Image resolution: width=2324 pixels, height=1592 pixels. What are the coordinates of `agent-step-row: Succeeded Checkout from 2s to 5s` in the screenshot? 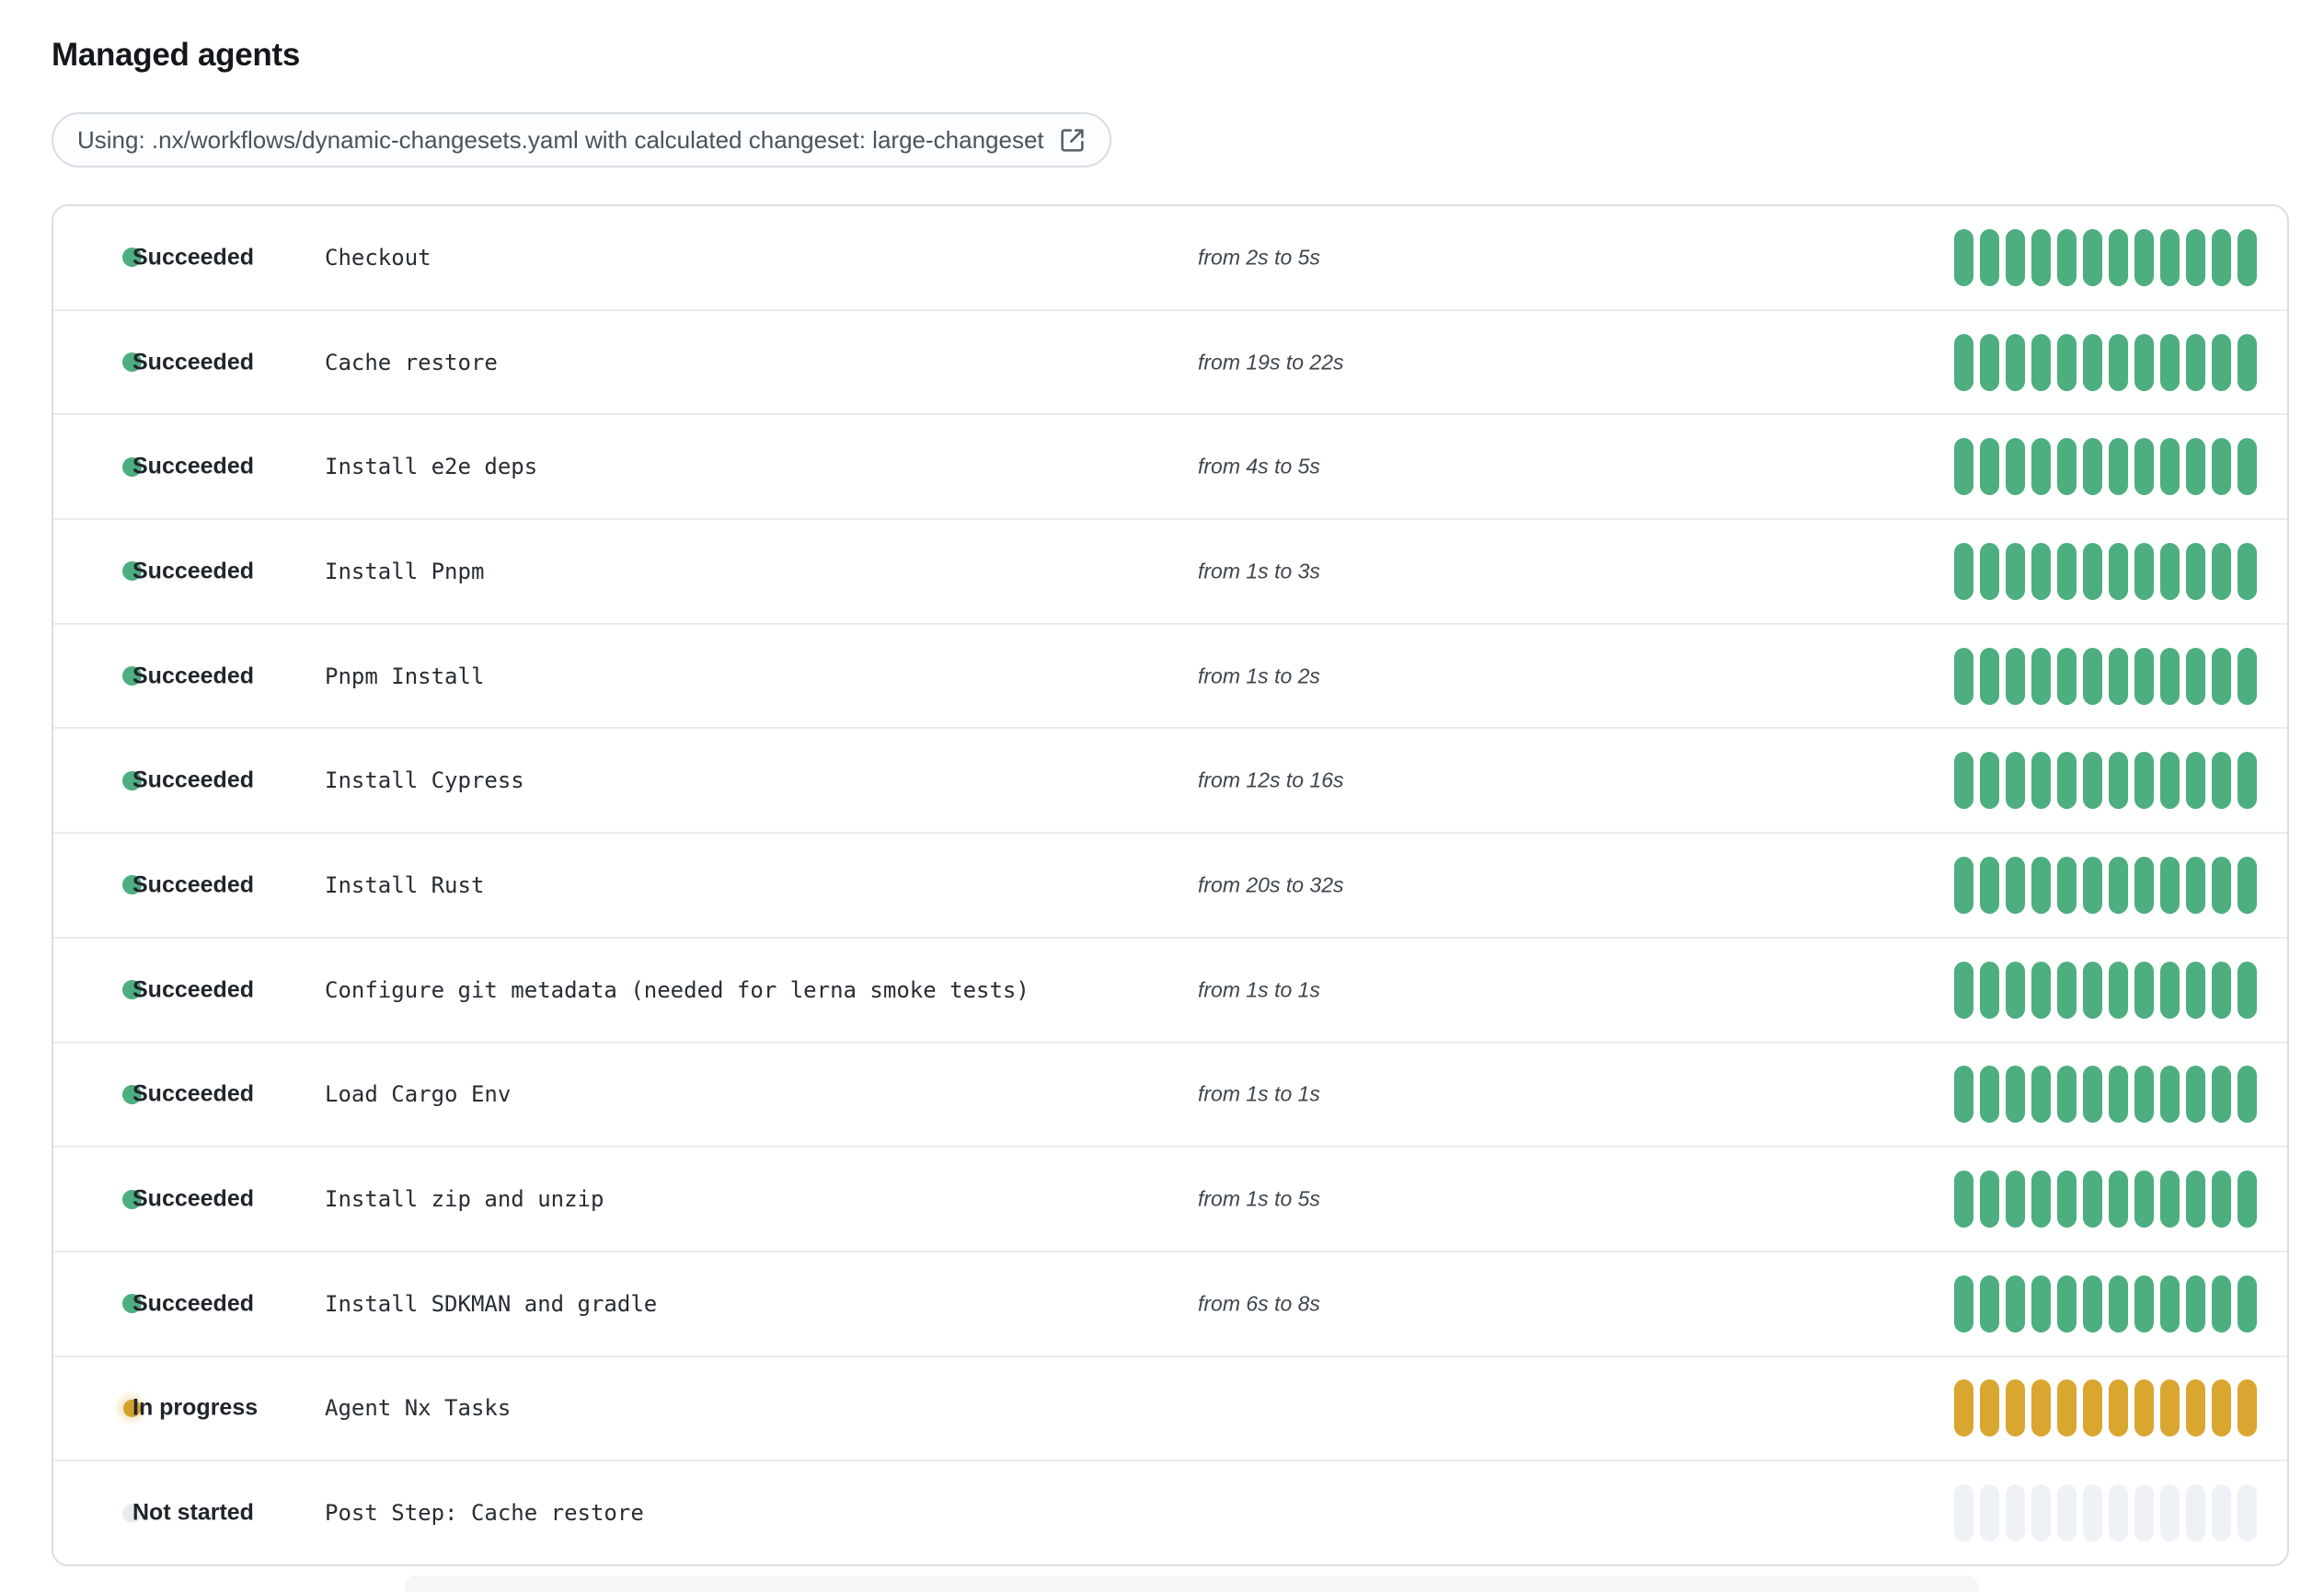 It's located at (1170, 257).